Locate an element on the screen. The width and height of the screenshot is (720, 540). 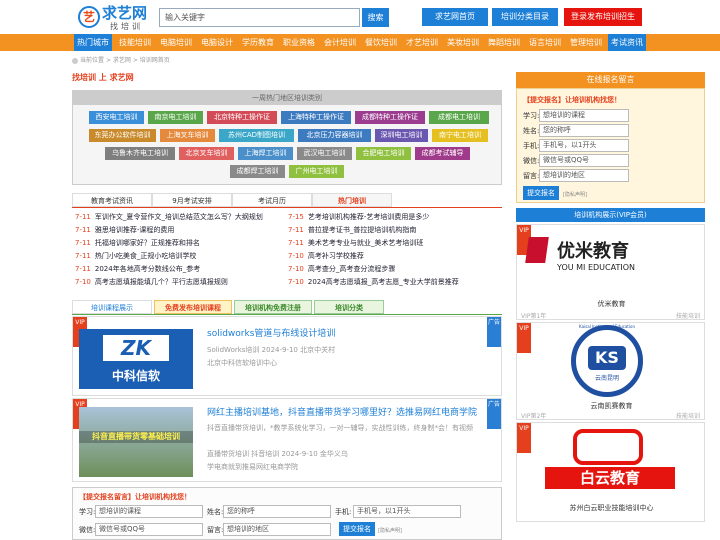
course-tabs: 培训课程展示 免费发布培训课程 培训机构免费注册 培训分类 is located at coordinates (287, 307).